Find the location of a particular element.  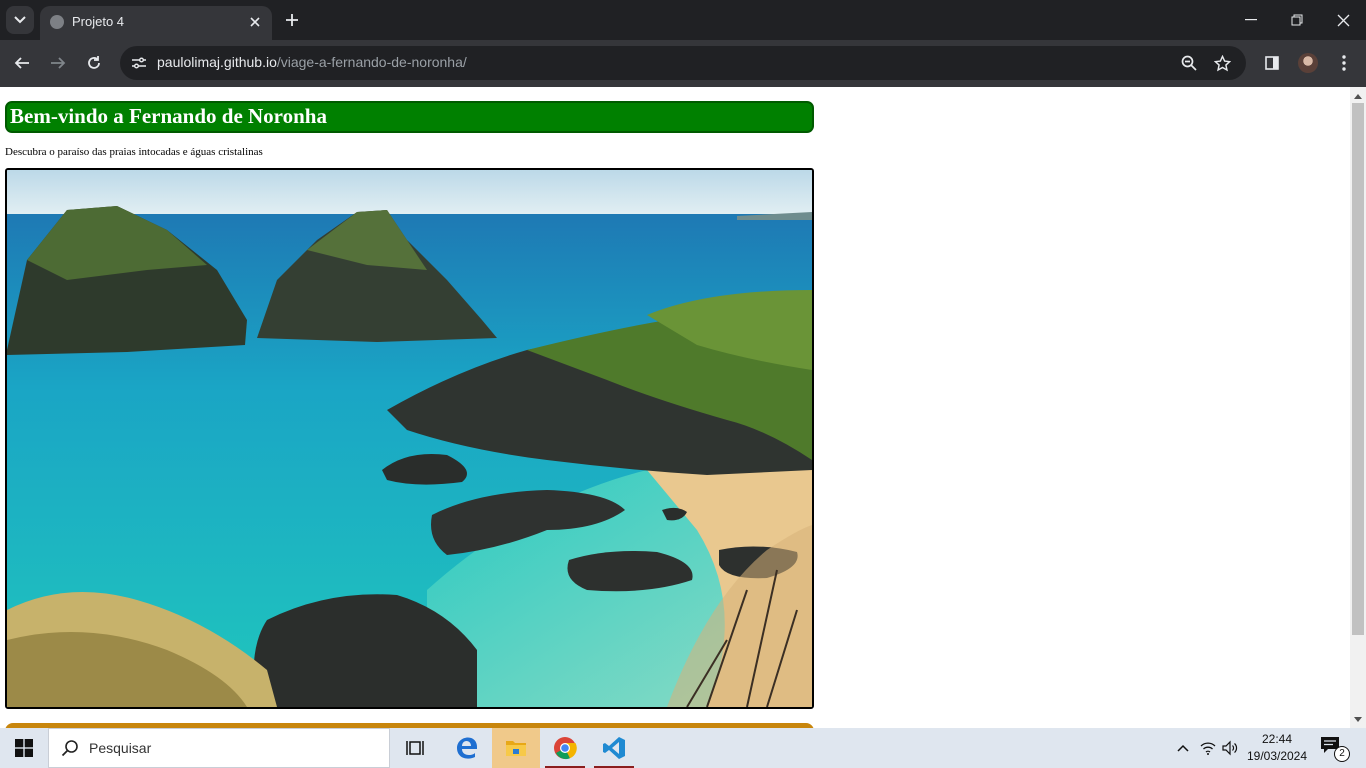

network-button is located at coordinates (1208, 748).